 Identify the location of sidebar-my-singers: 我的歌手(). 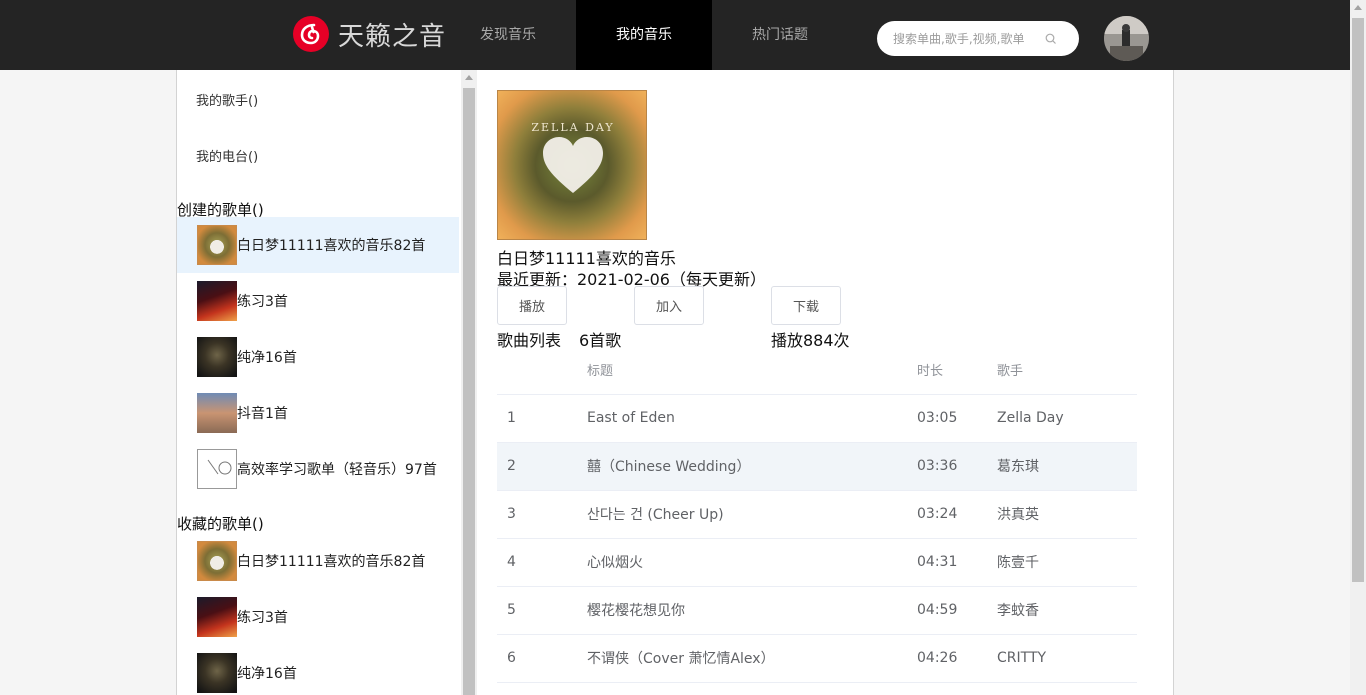
(227, 99).